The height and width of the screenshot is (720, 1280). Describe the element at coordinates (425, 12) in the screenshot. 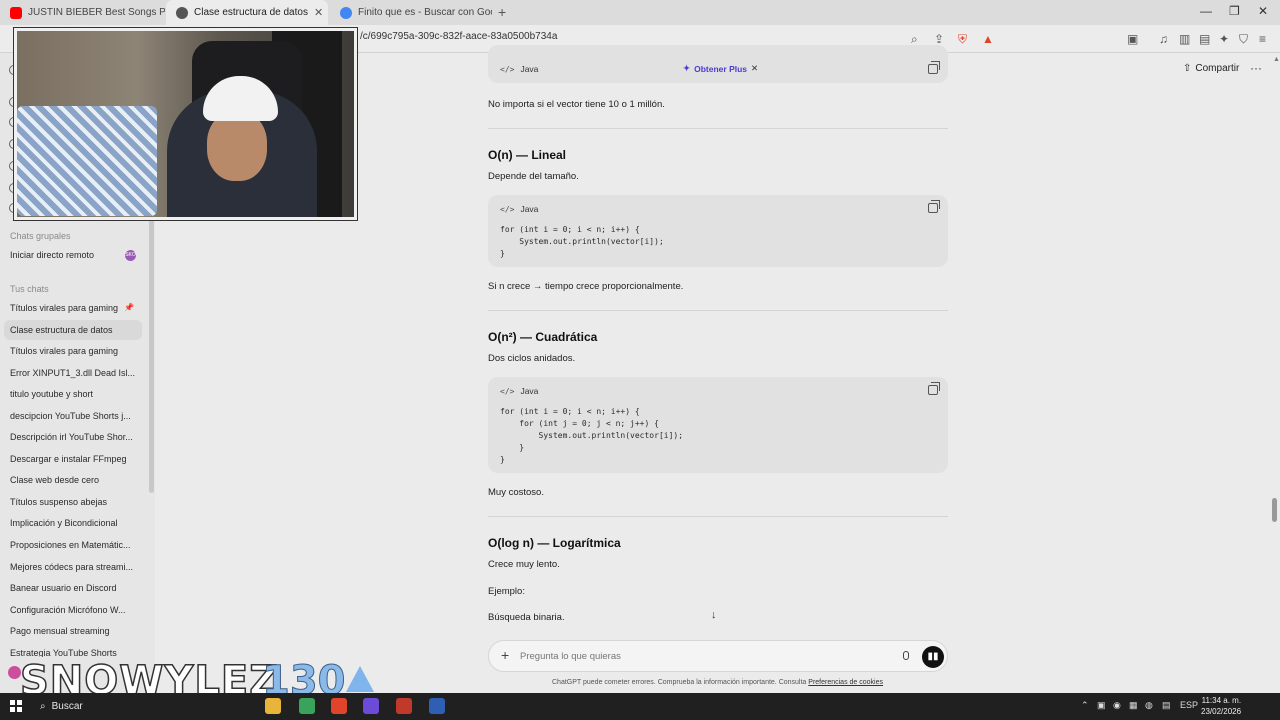

I see `tab-title: Finito que es - Buscar con Google` at that location.